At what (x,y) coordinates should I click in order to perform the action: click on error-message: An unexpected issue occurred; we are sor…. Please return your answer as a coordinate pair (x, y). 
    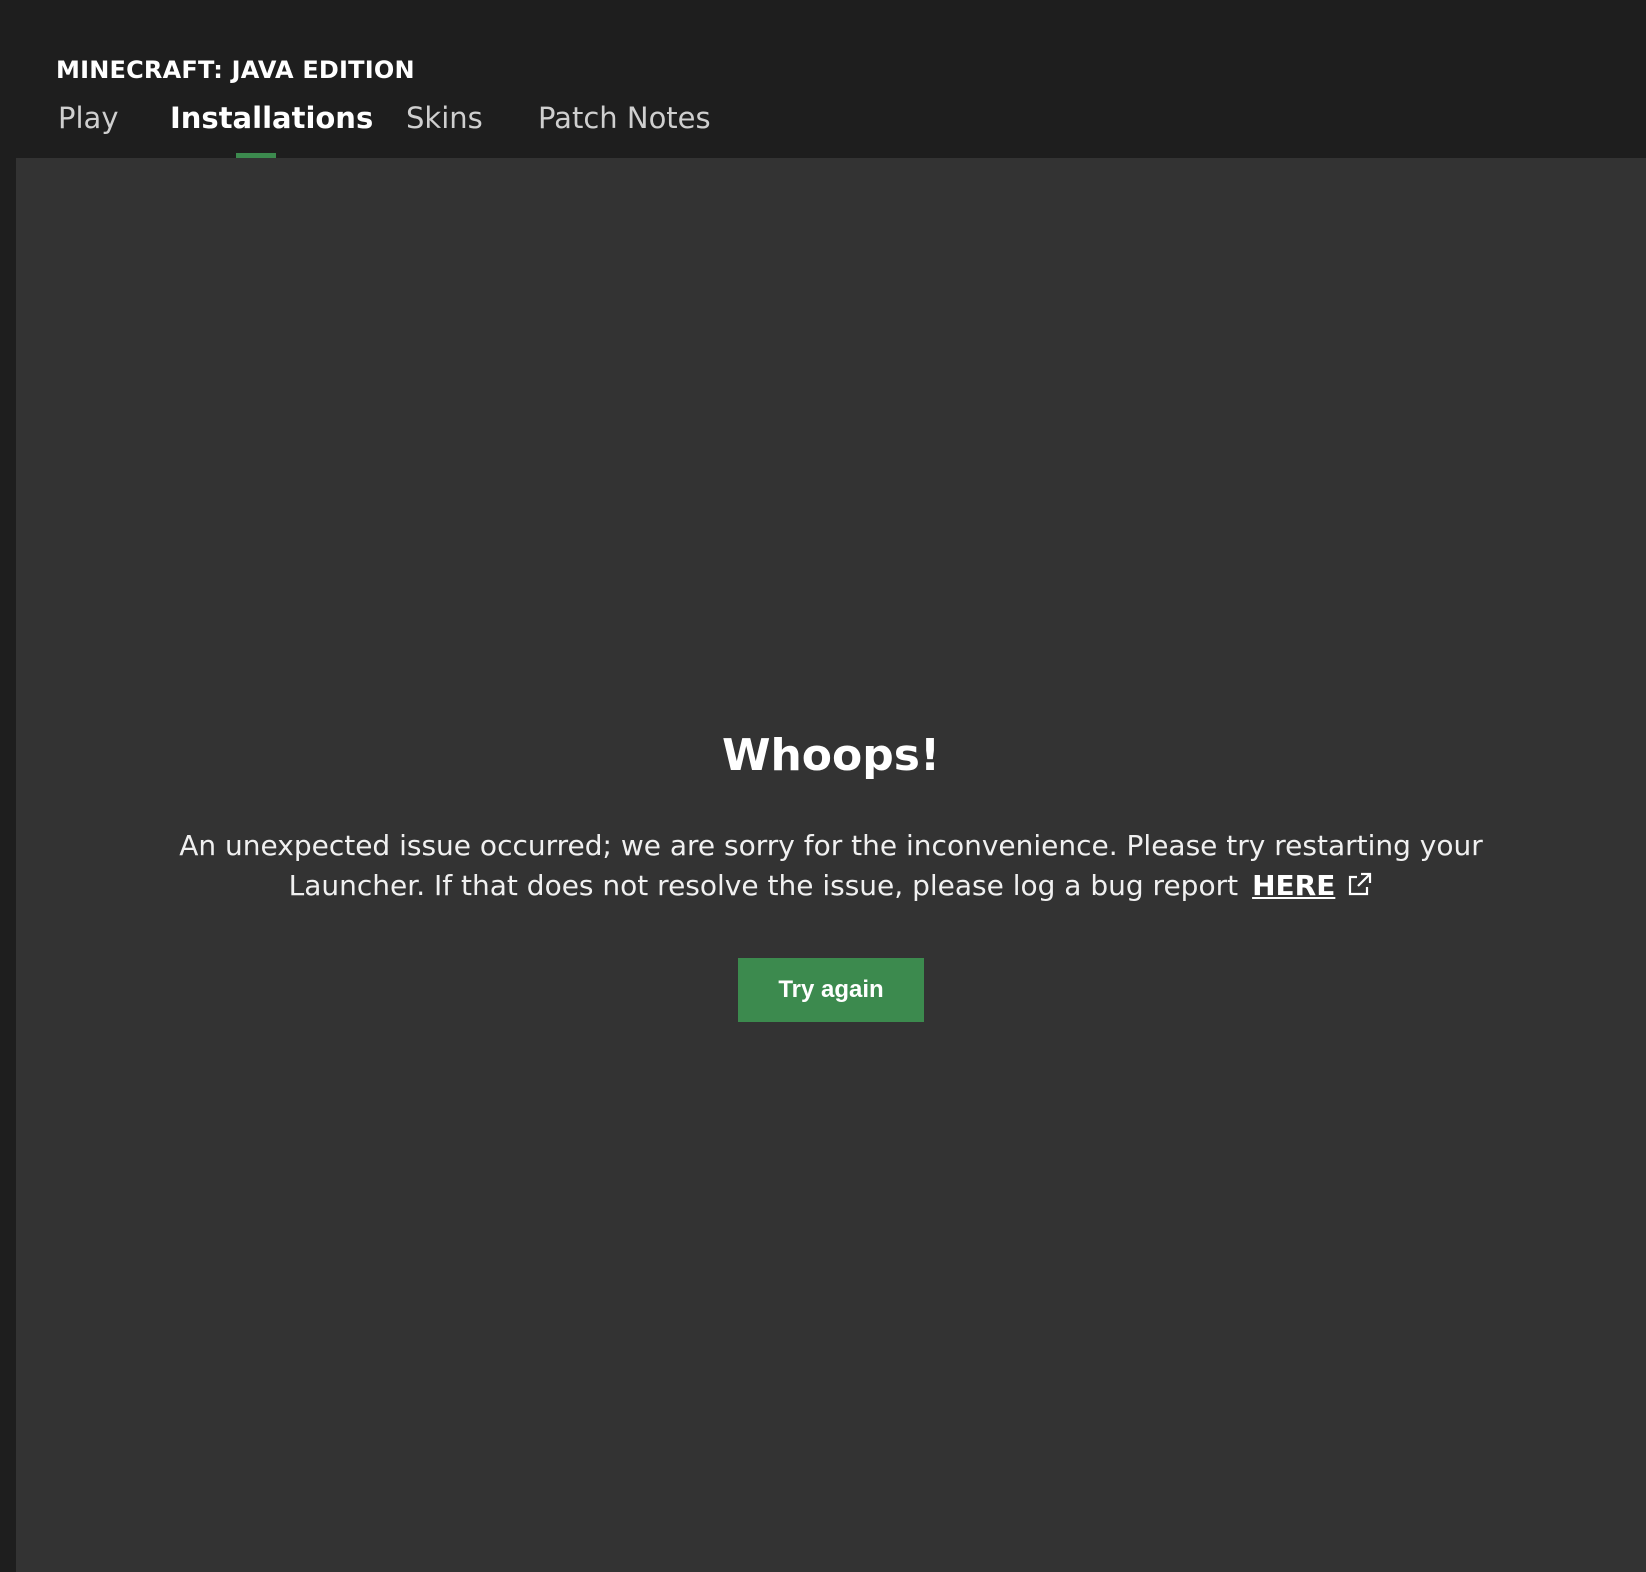
    Looking at the image, I should click on (831, 866).